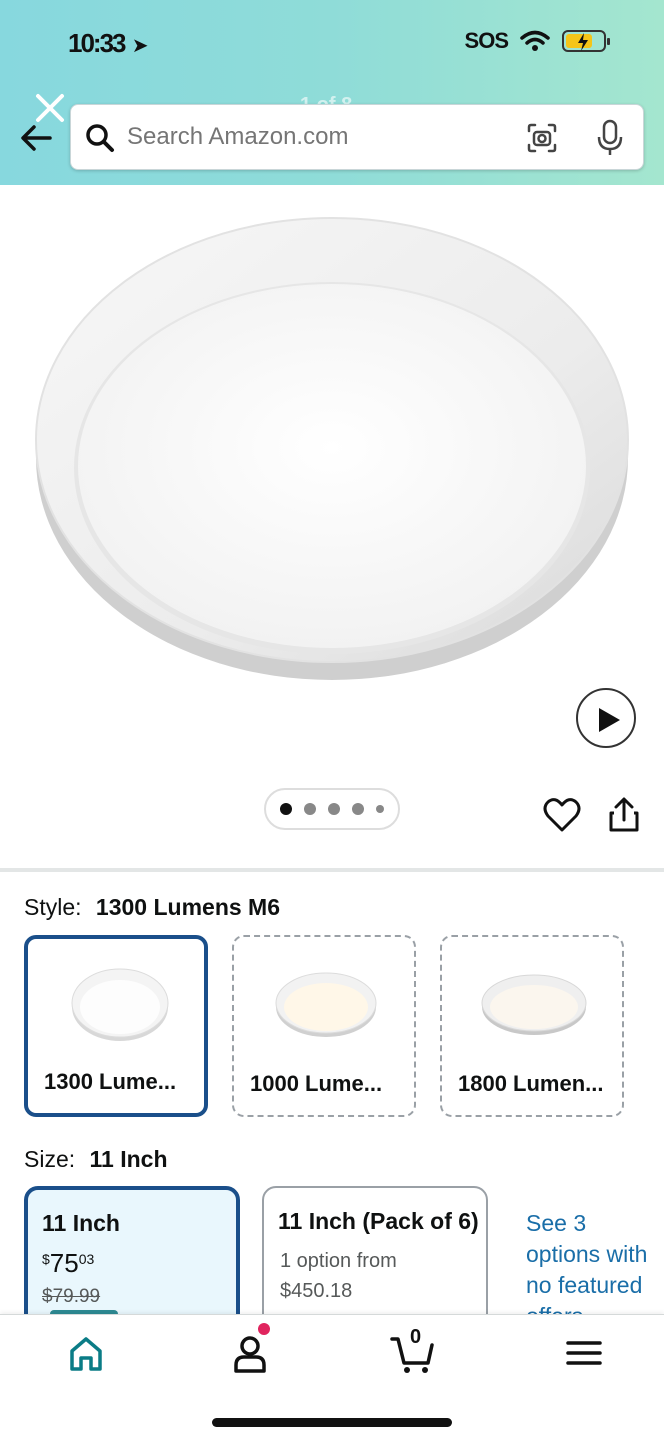 The width and height of the screenshot is (664, 1440). Describe the element at coordinates (50, 1159) in the screenshot. I see `size-label: Size:` at that location.